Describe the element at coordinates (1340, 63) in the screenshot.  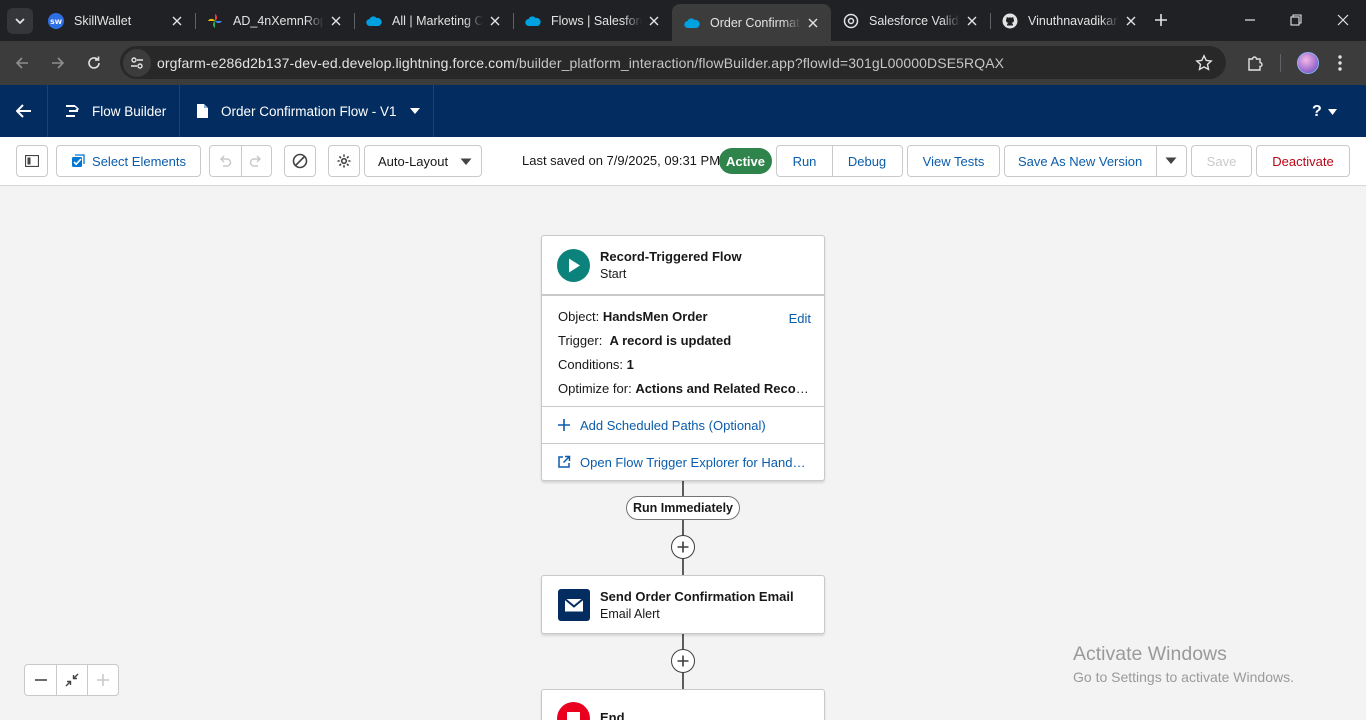
I see `chrome-menu-icon` at that location.